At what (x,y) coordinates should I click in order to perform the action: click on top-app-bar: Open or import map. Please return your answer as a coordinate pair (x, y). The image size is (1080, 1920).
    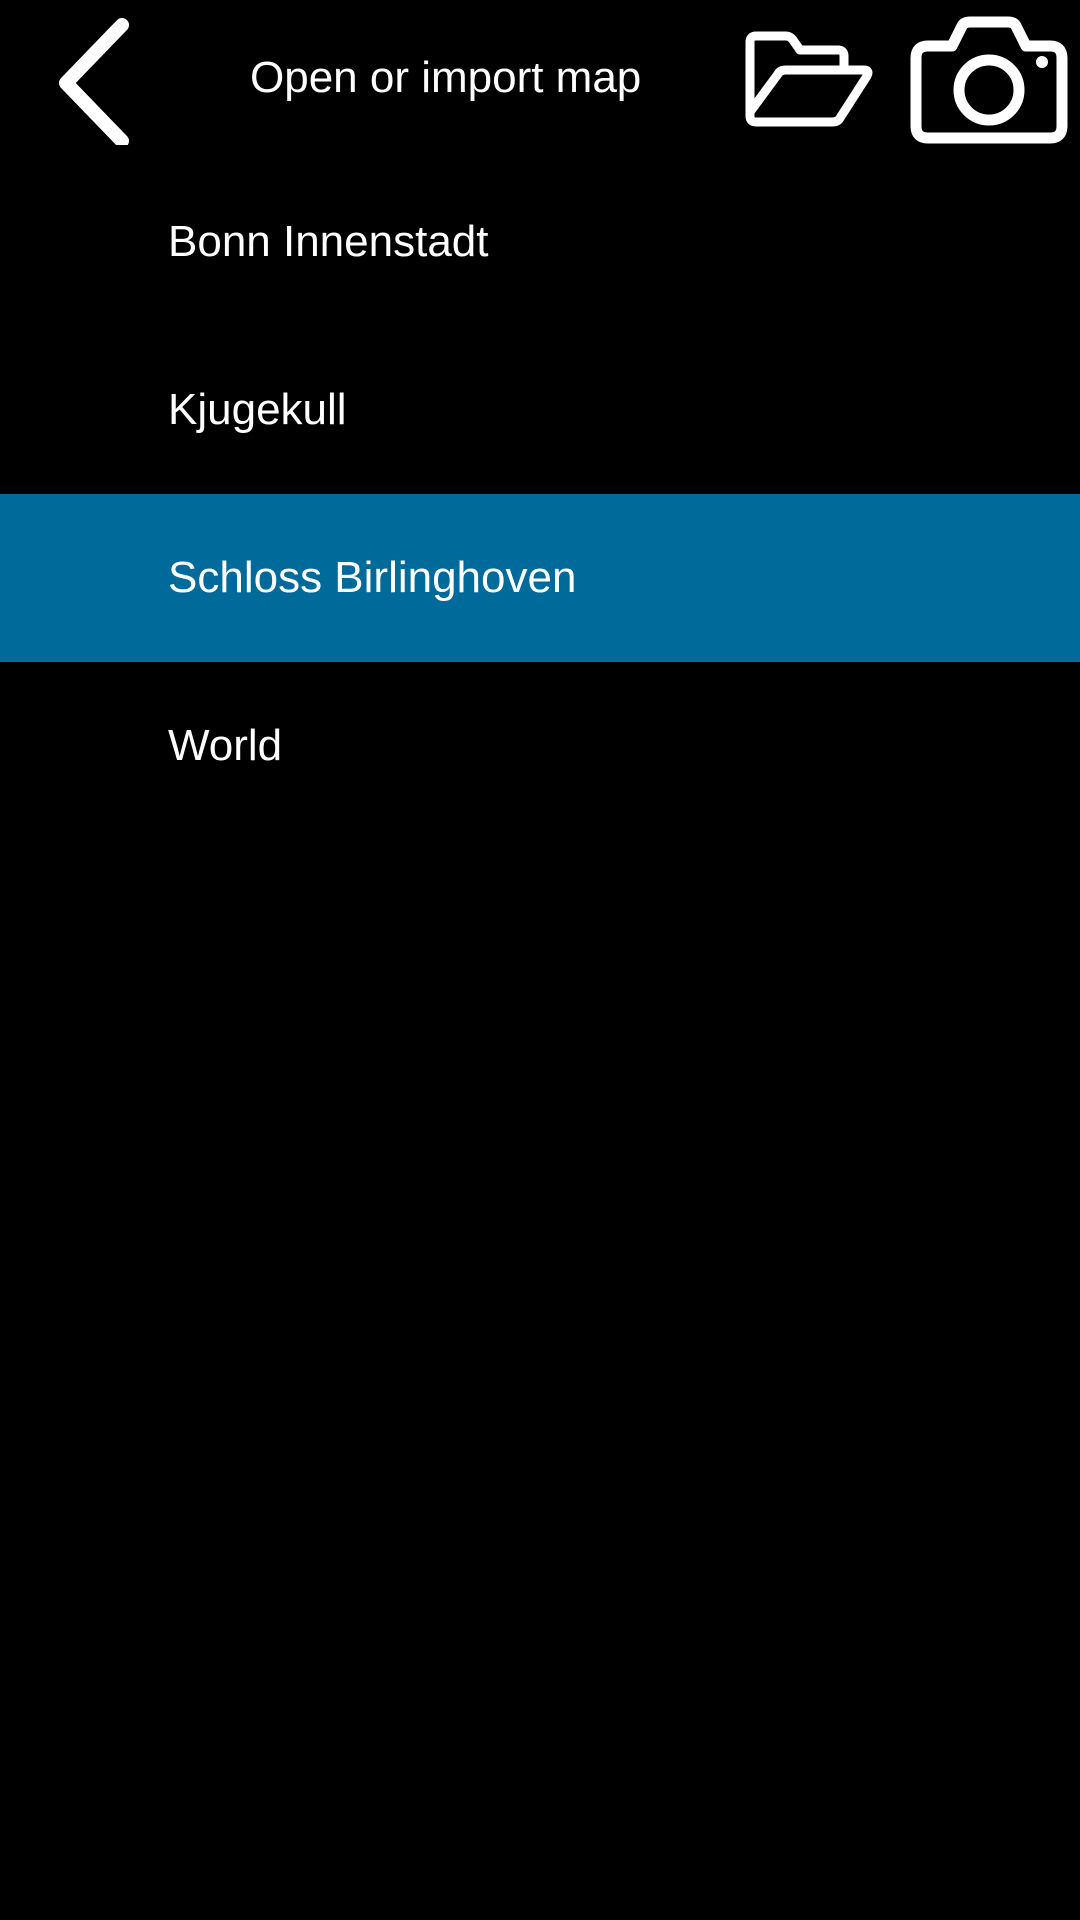
    Looking at the image, I should click on (540, 80).